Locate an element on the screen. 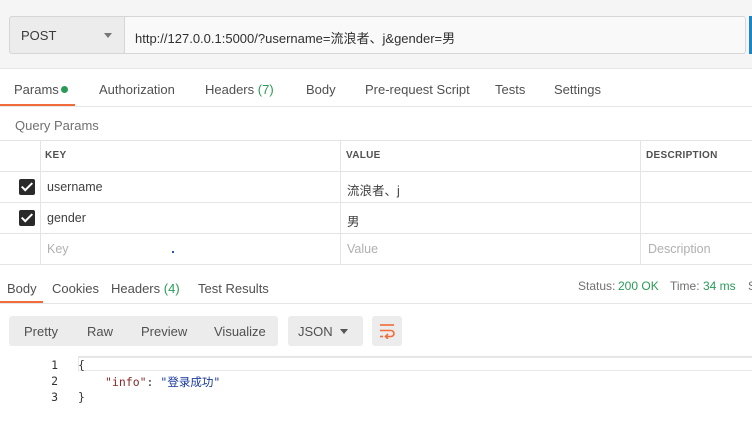 The width and height of the screenshot is (752, 431). response-tab-headers: Headers (4) is located at coordinates (145, 288).